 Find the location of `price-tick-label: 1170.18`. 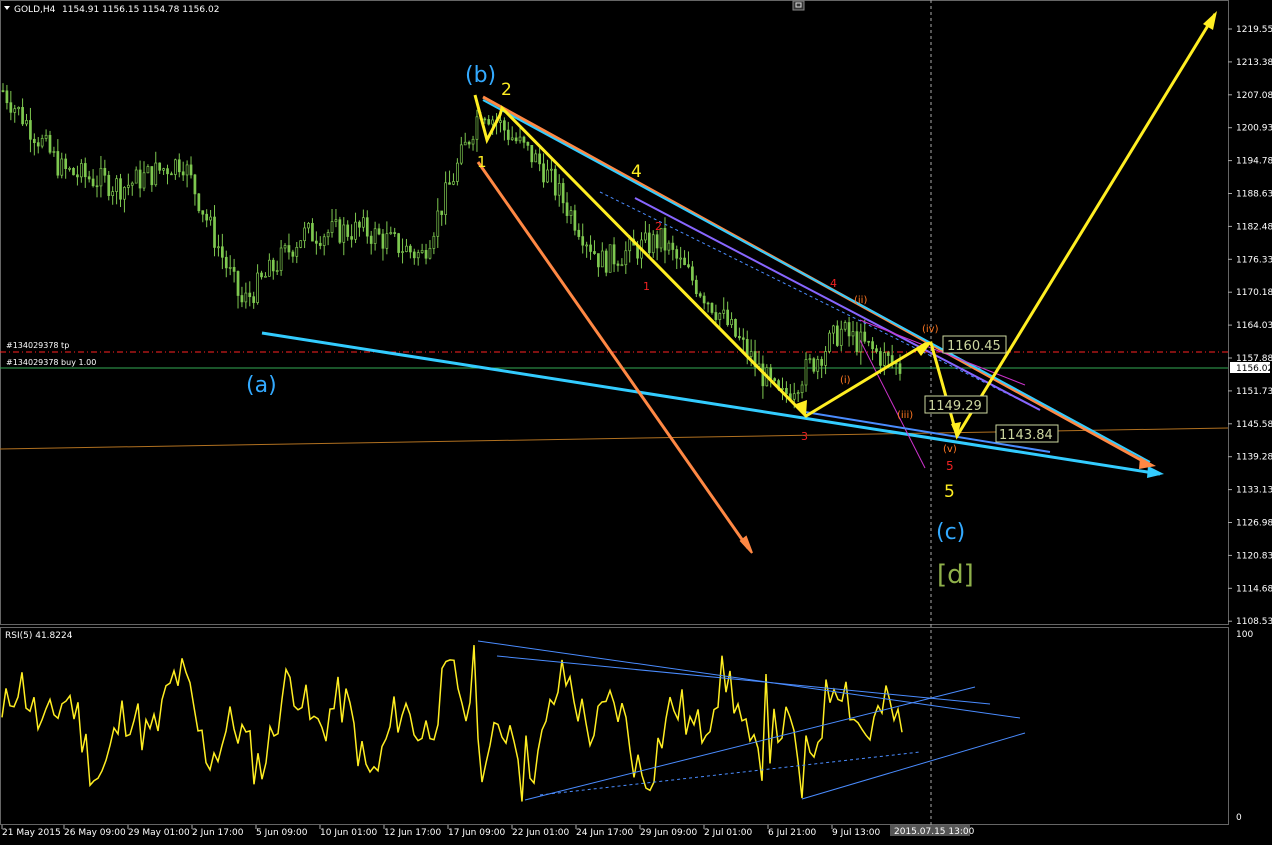

price-tick-label: 1170.18 is located at coordinates (1254, 293).